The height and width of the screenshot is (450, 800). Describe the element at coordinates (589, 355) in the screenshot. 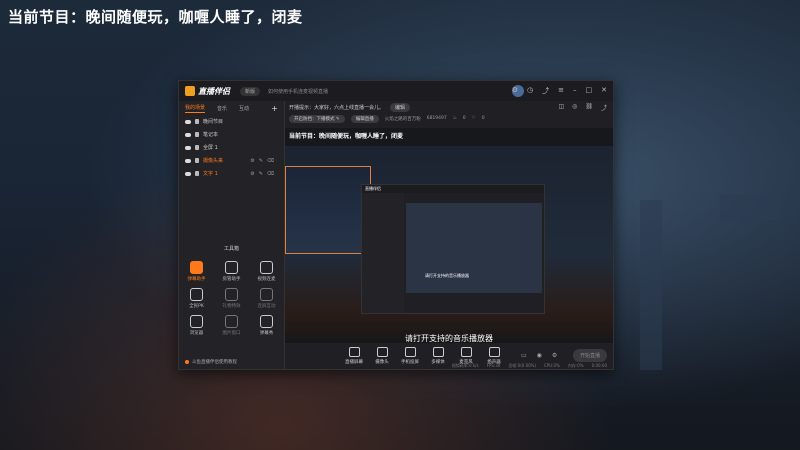

I see `start-live-button: 开始直播` at that location.